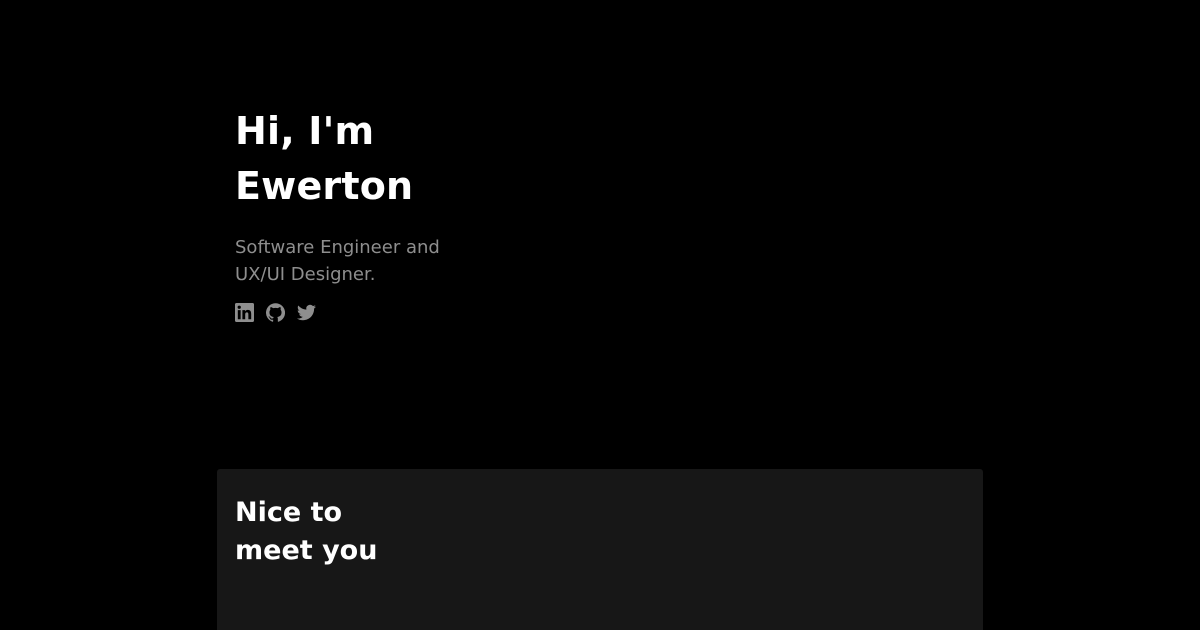 The image size is (1200, 630). What do you see at coordinates (385, 261) in the screenshot?
I see `hero-subtitle: Software Engineer and UX/UI Designer.` at bounding box center [385, 261].